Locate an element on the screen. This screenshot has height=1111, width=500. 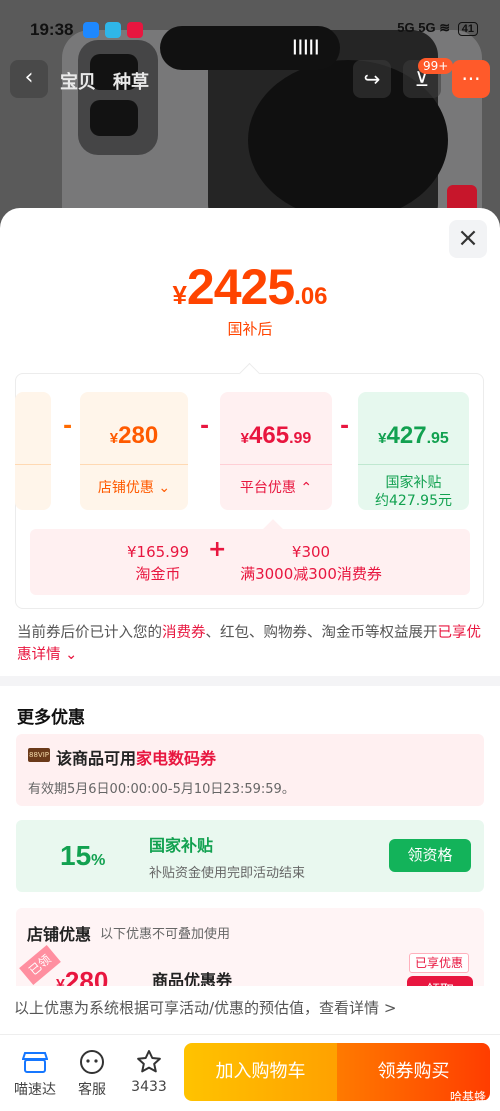
share-button: ↪ is located at coordinates (372, 79).